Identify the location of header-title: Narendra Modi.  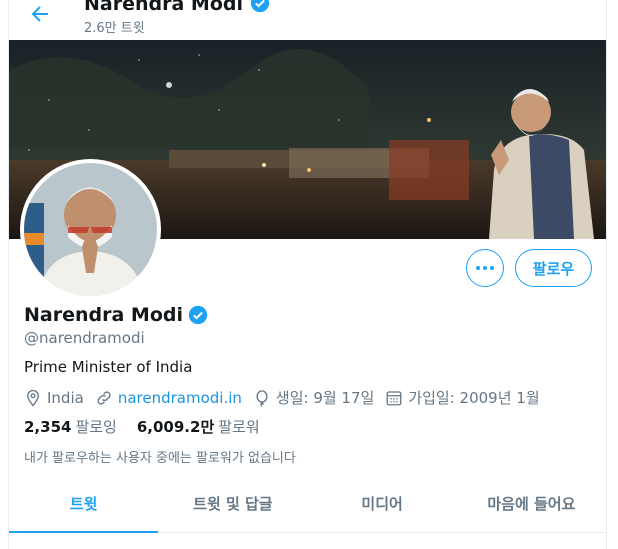
(177, 7).